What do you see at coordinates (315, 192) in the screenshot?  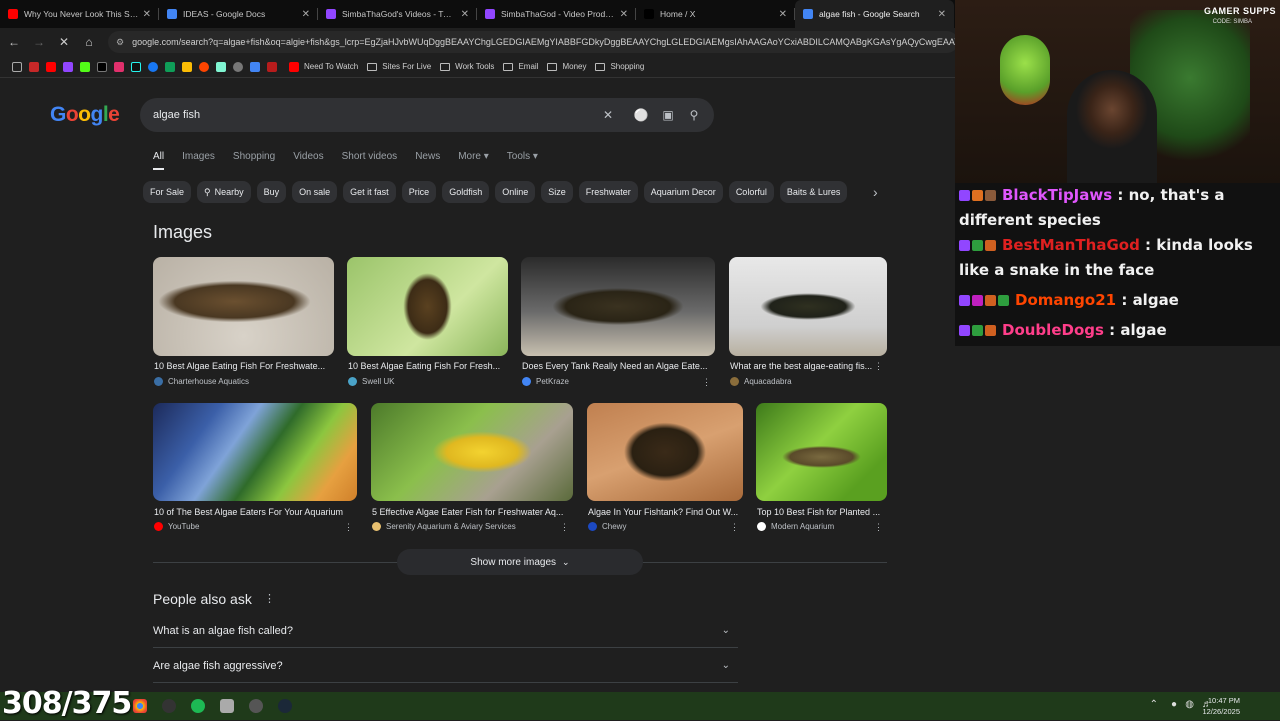 I see `chip-on-sale: On sale` at bounding box center [315, 192].